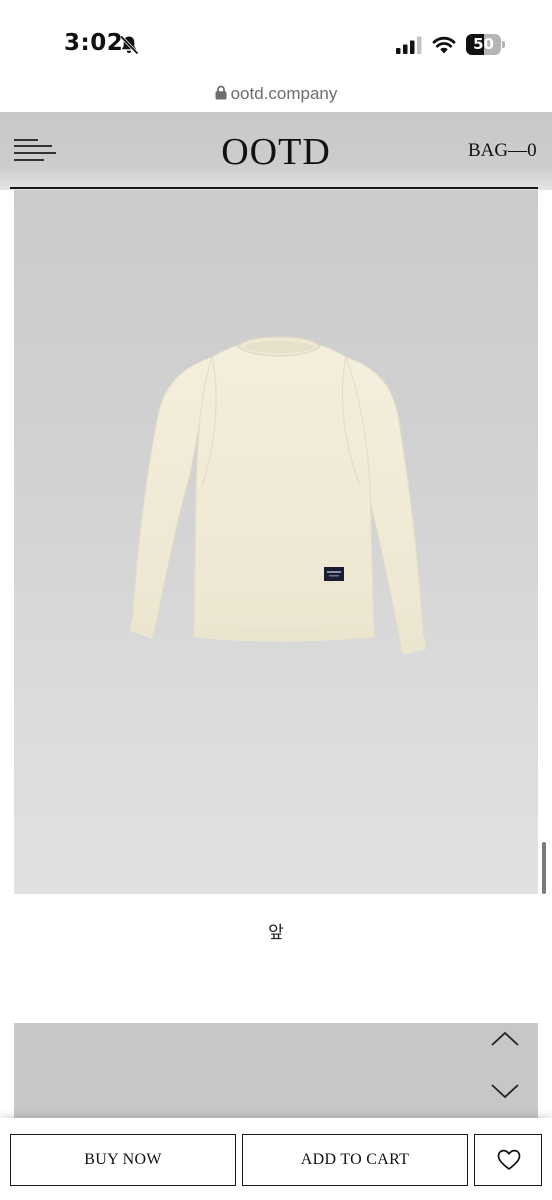 The height and width of the screenshot is (1200, 552). I want to click on battery-level: 50, so click(483, 44).